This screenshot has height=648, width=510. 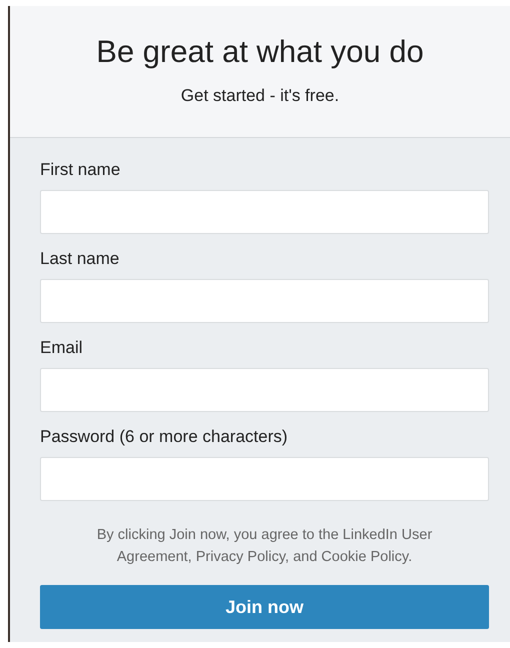 I want to click on field-label: Password (6 or more characters), so click(x=164, y=437).